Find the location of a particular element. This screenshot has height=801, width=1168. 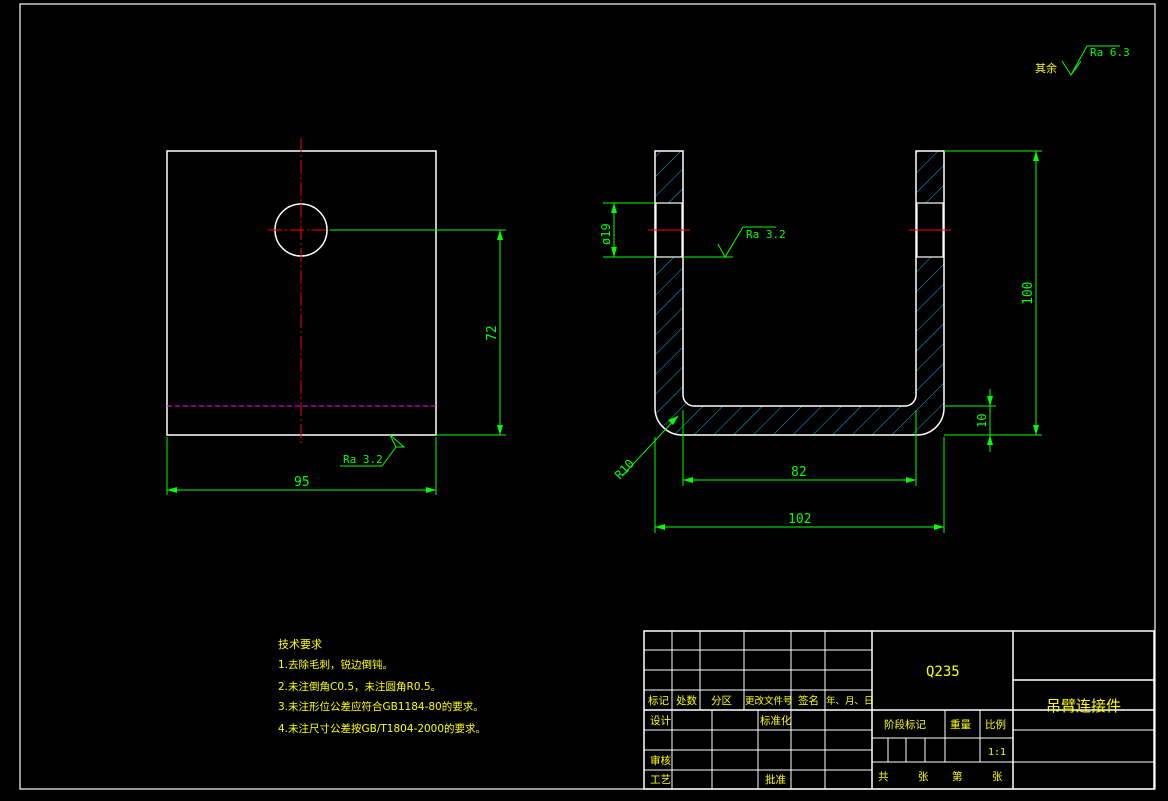

dim-arrow-thick-top is located at coordinates (990, 401).